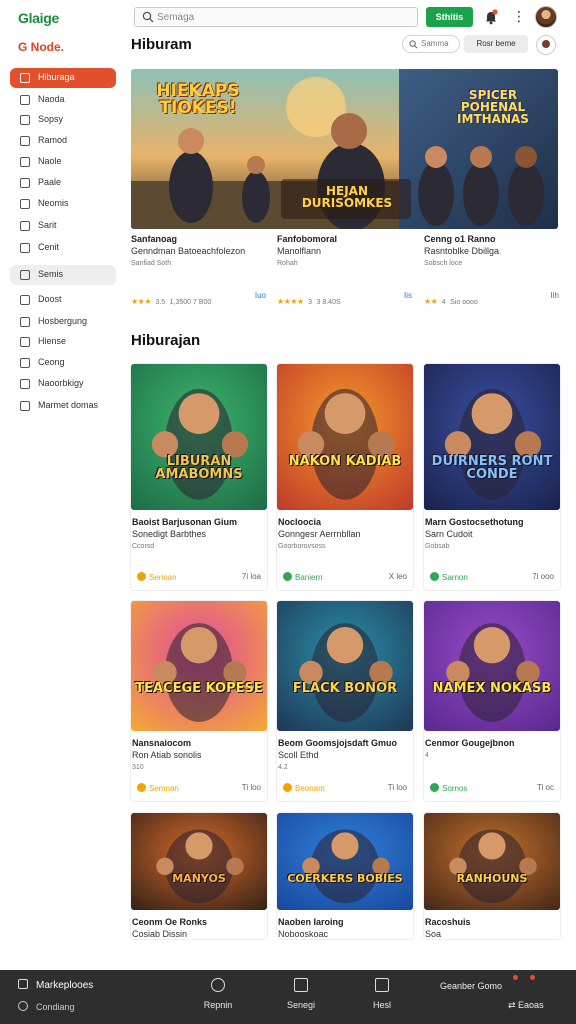 The image size is (576, 1024). Describe the element at coordinates (63, 248) in the screenshot. I see `sidebar-item-8: Cenit` at that location.